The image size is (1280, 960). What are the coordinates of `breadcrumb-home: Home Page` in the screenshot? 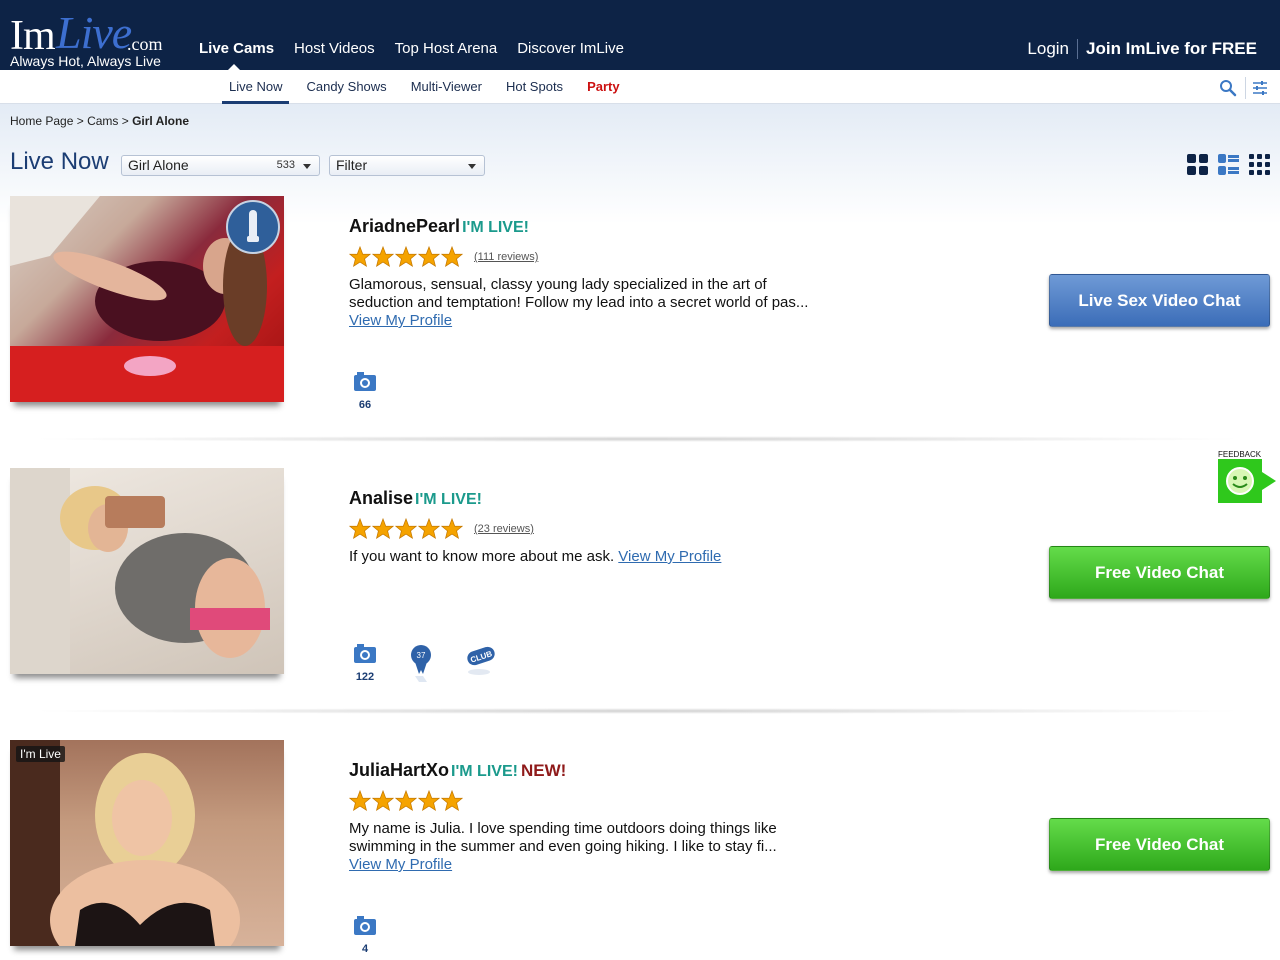 It's located at (41, 121).